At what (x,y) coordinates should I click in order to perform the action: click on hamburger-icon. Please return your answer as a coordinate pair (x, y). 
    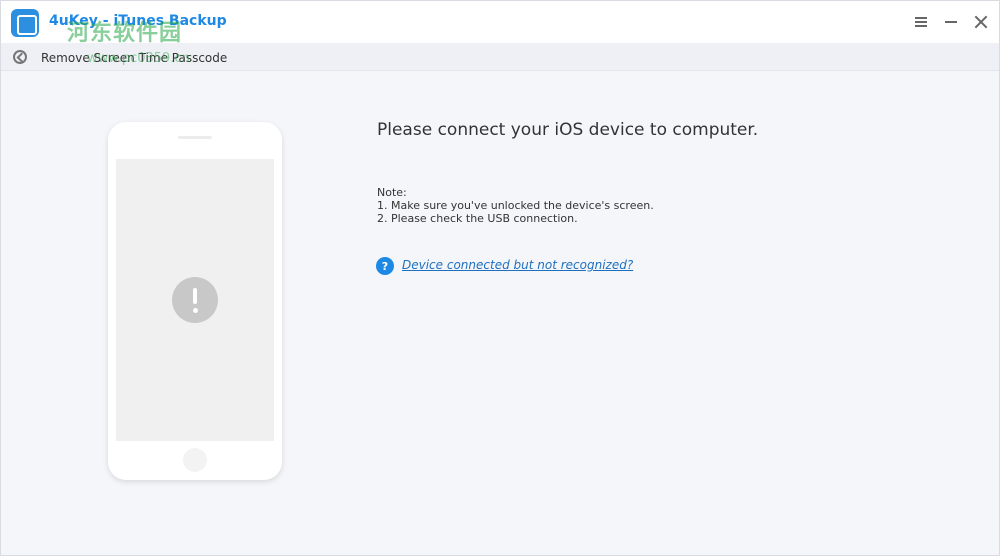
    Looking at the image, I should click on (921, 22).